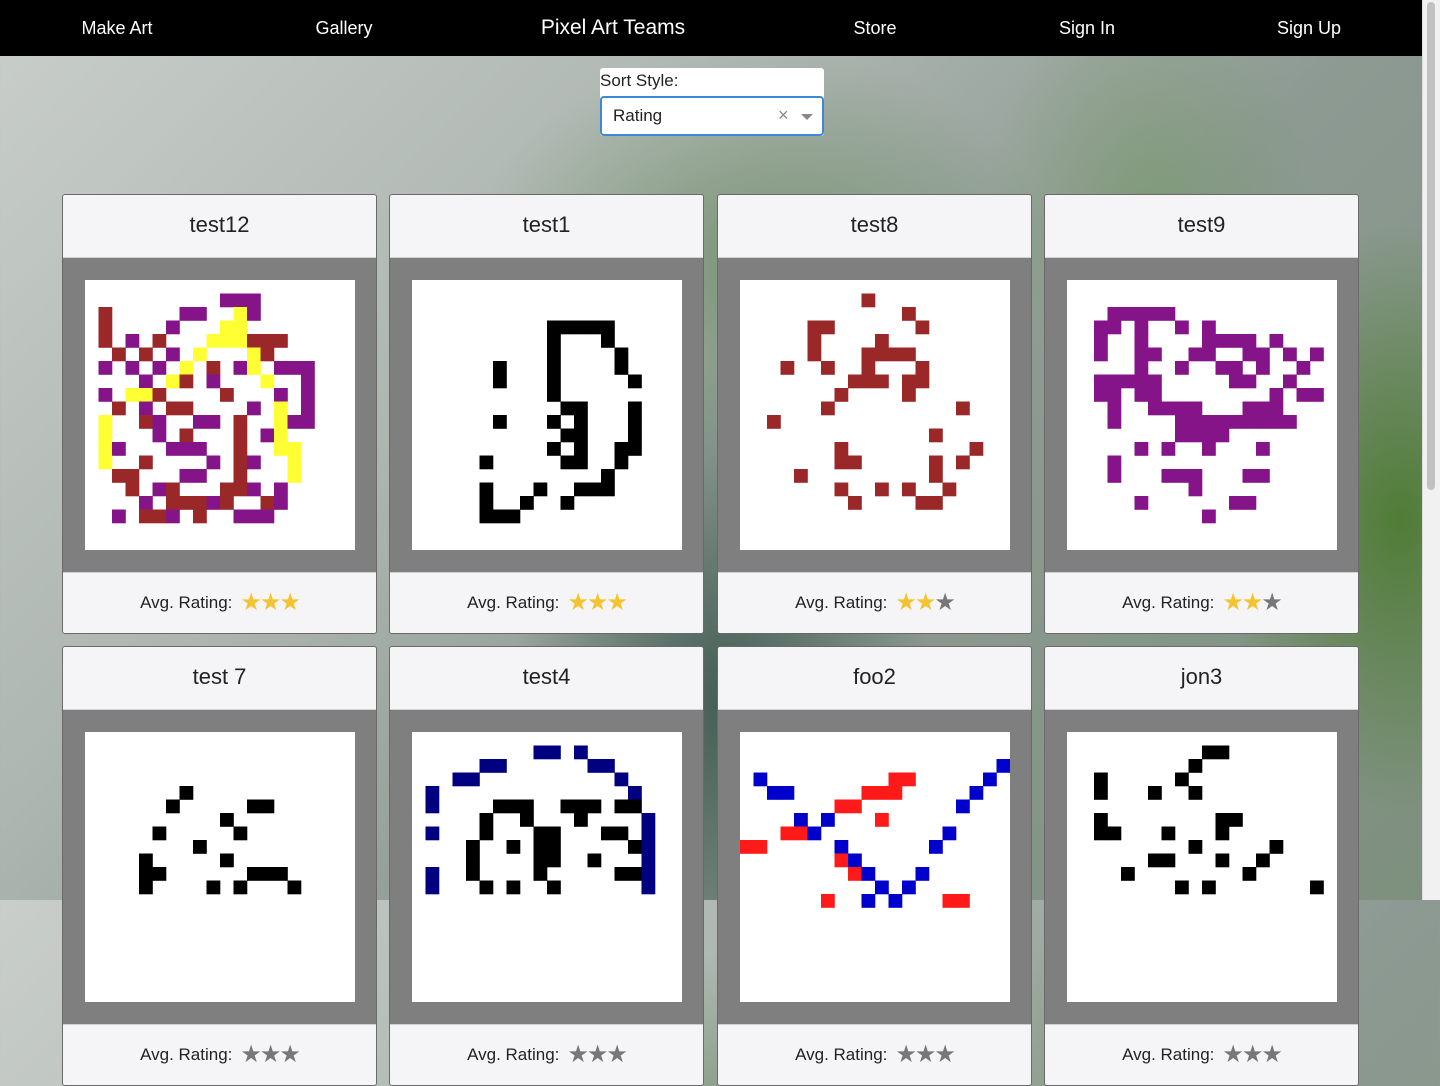  Describe the element at coordinates (1309, 28) in the screenshot. I see `nav-sign-up-link: Sign Up` at that location.